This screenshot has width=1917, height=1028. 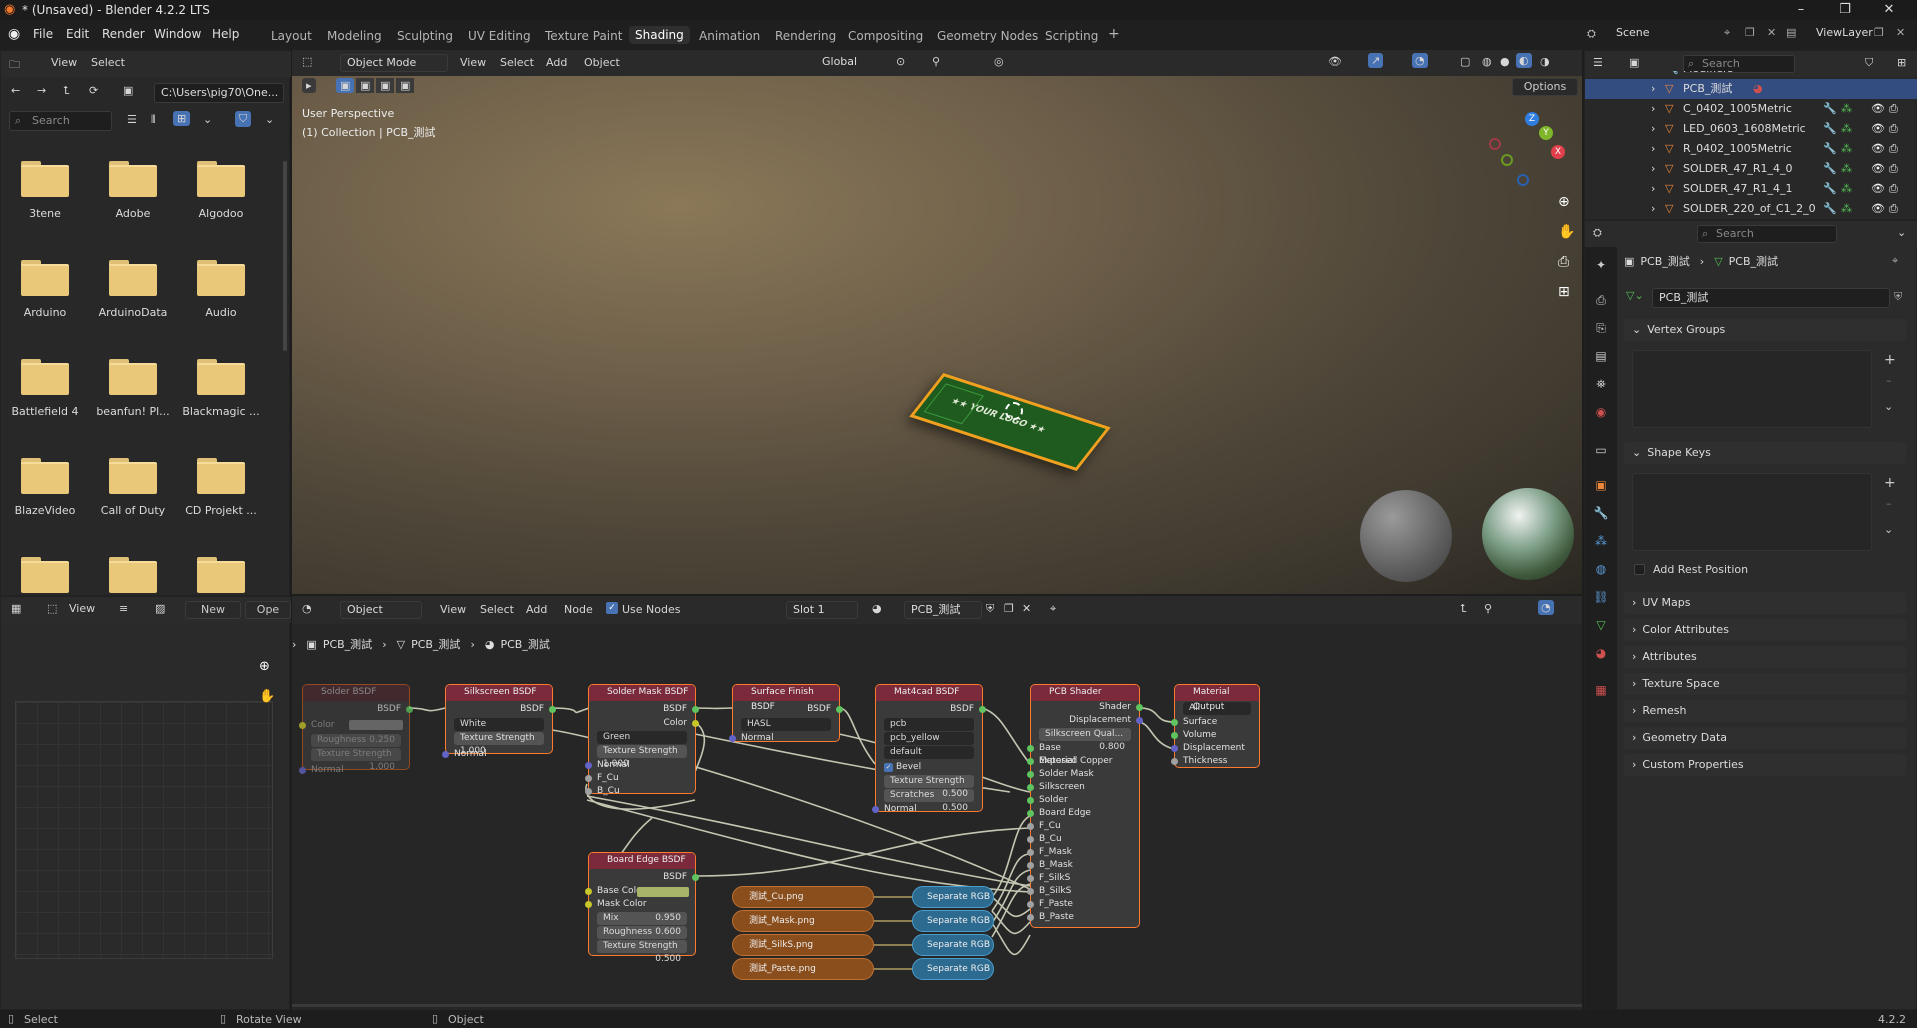 What do you see at coordinates (1601, 328) in the screenshot?
I see `output-tab-icon: ⎘` at bounding box center [1601, 328].